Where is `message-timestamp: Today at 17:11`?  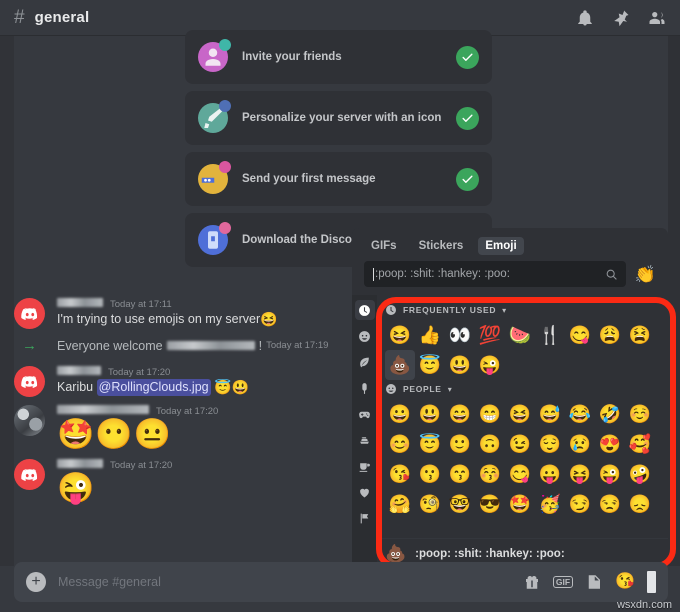 message-timestamp: Today at 17:11 is located at coordinates (141, 304).